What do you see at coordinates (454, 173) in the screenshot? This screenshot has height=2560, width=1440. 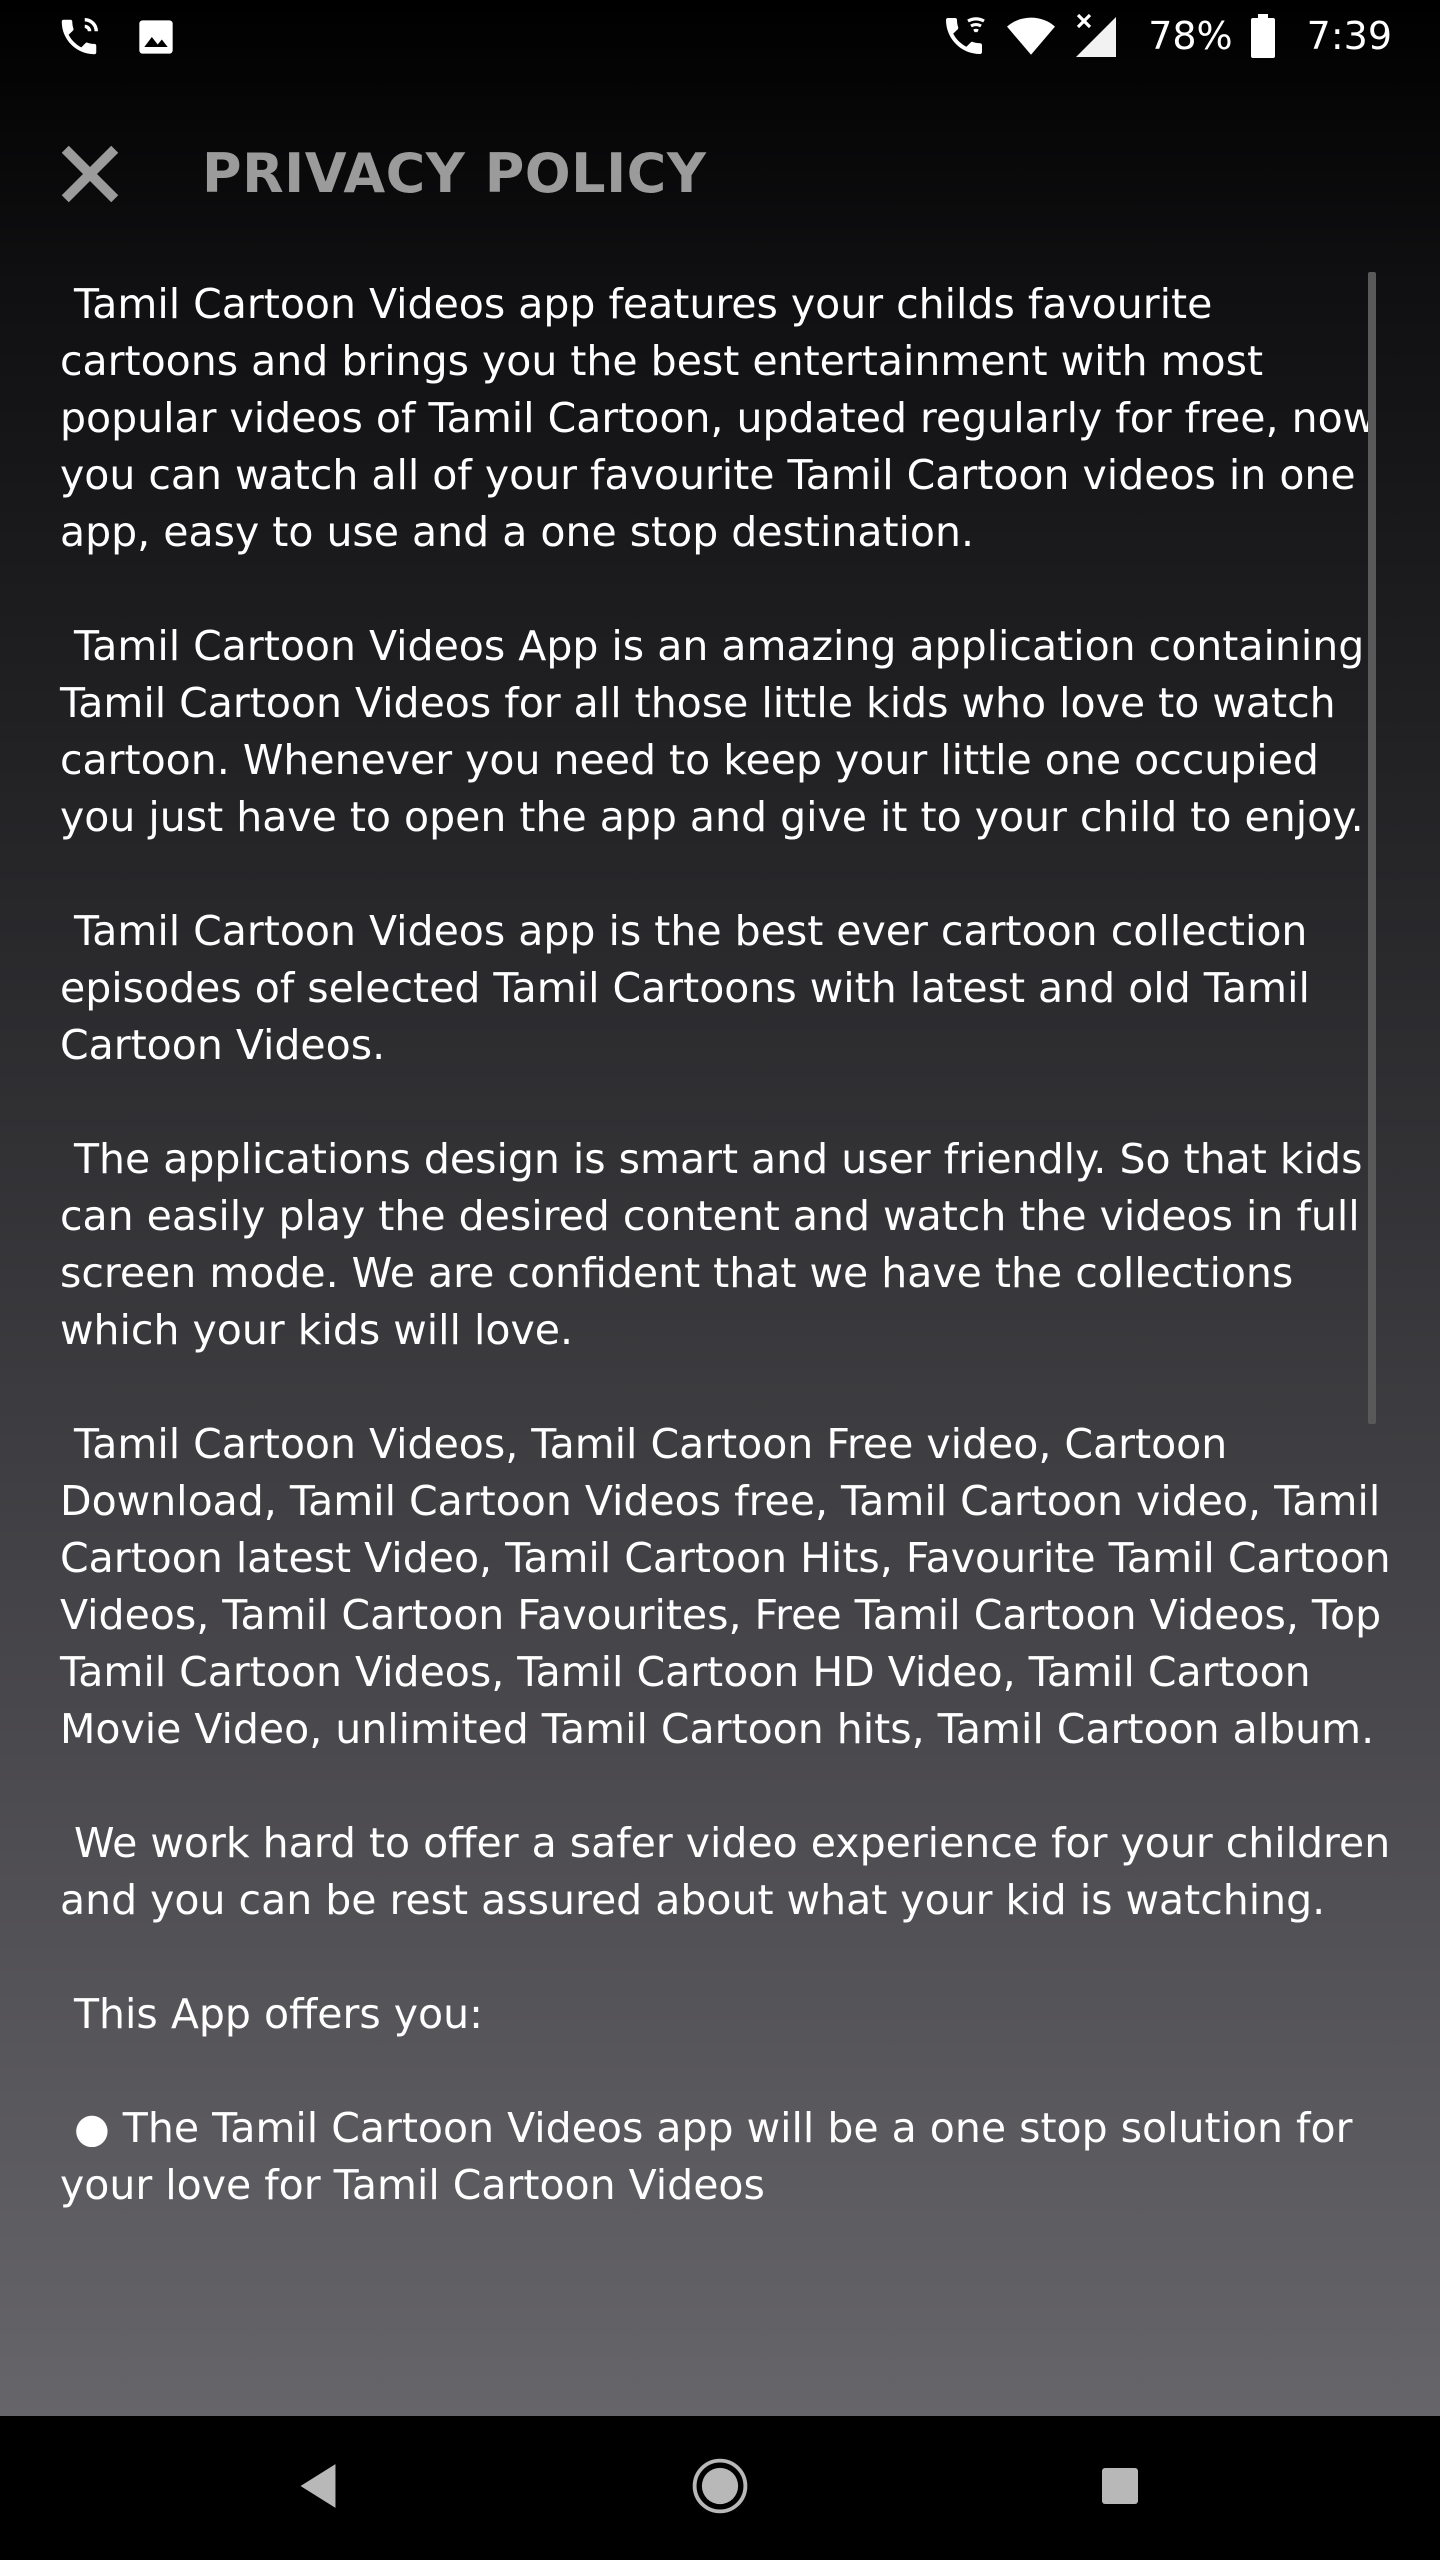 I see `page-title: PRIVACY POLICY` at bounding box center [454, 173].